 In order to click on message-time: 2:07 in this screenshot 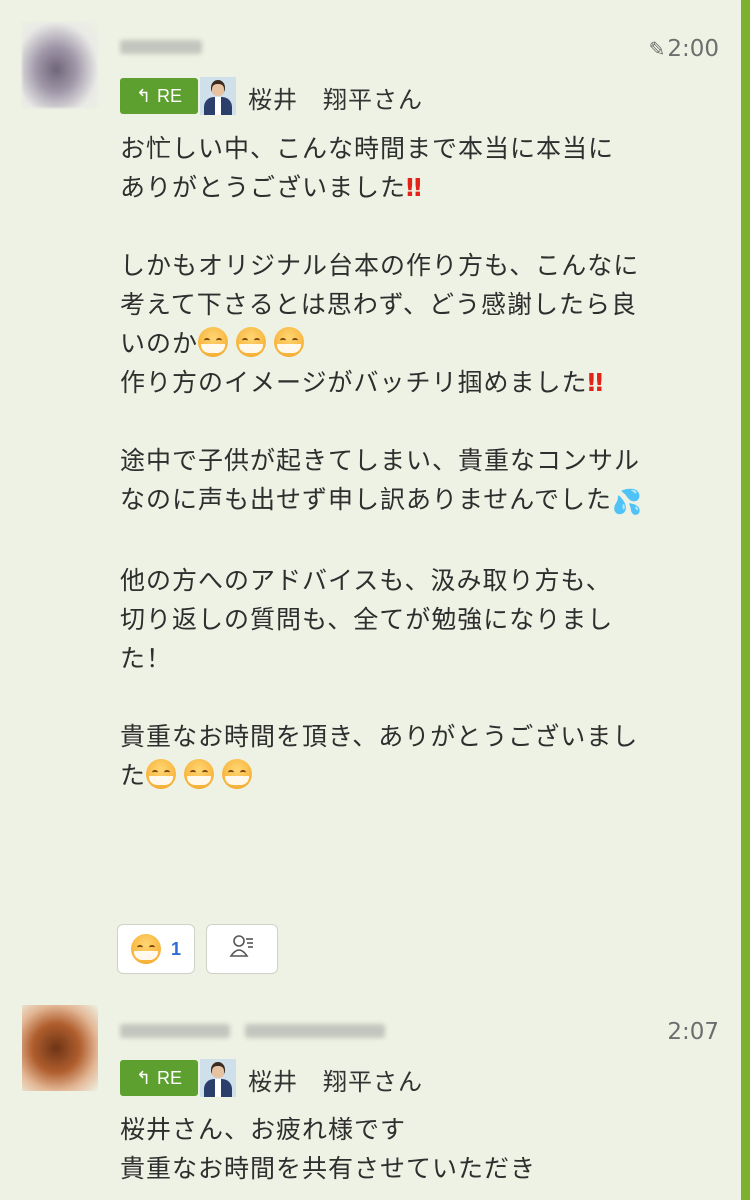, I will do `click(693, 1032)`.